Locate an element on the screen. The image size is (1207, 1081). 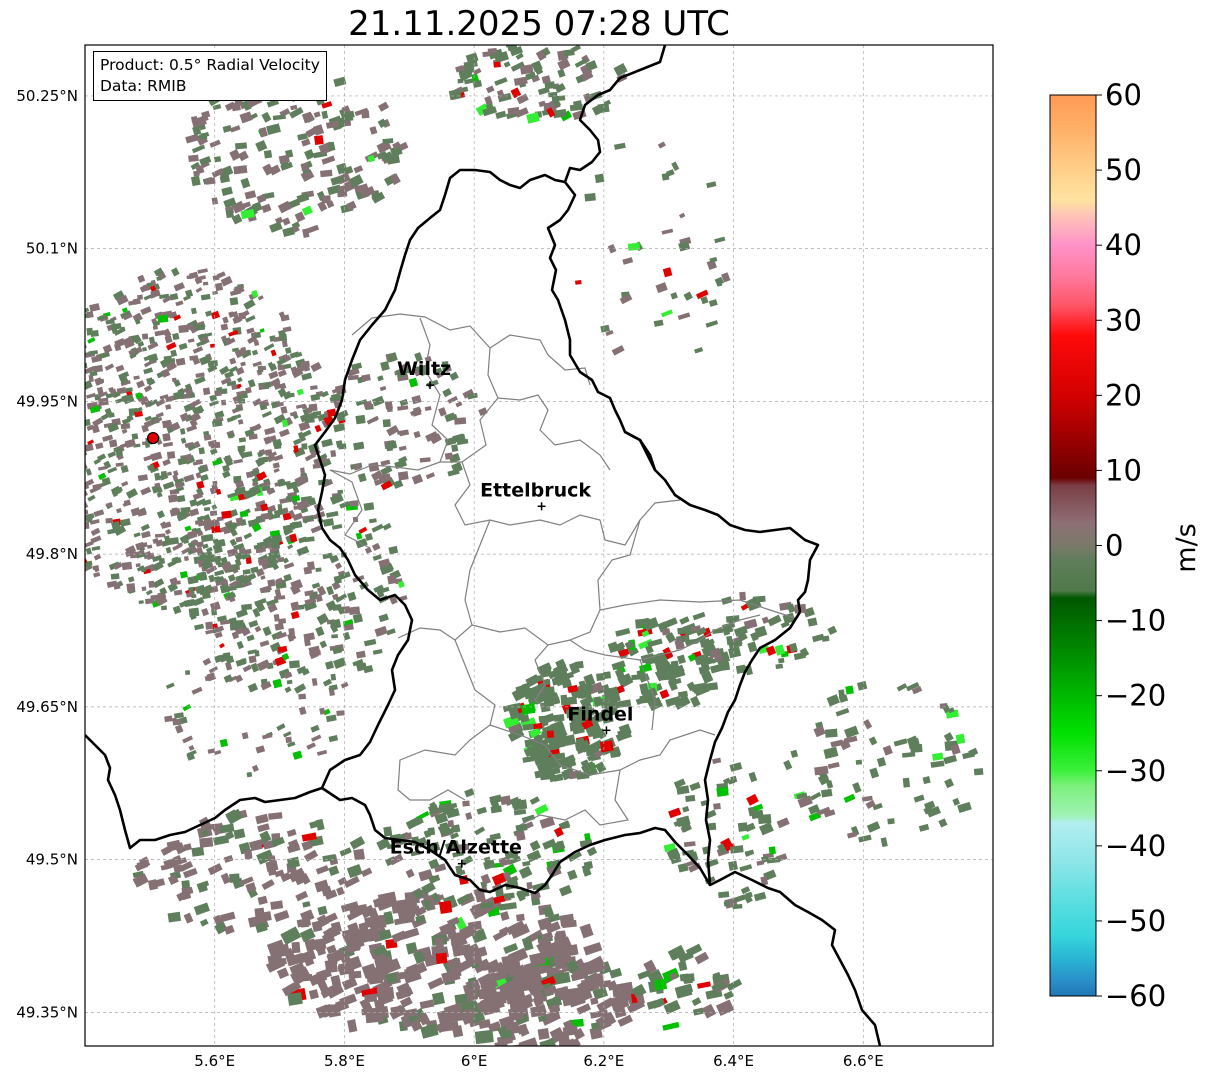
product-info-box: Product: 0.5° Radial Velocity Data: RMIB is located at coordinates (210, 76).